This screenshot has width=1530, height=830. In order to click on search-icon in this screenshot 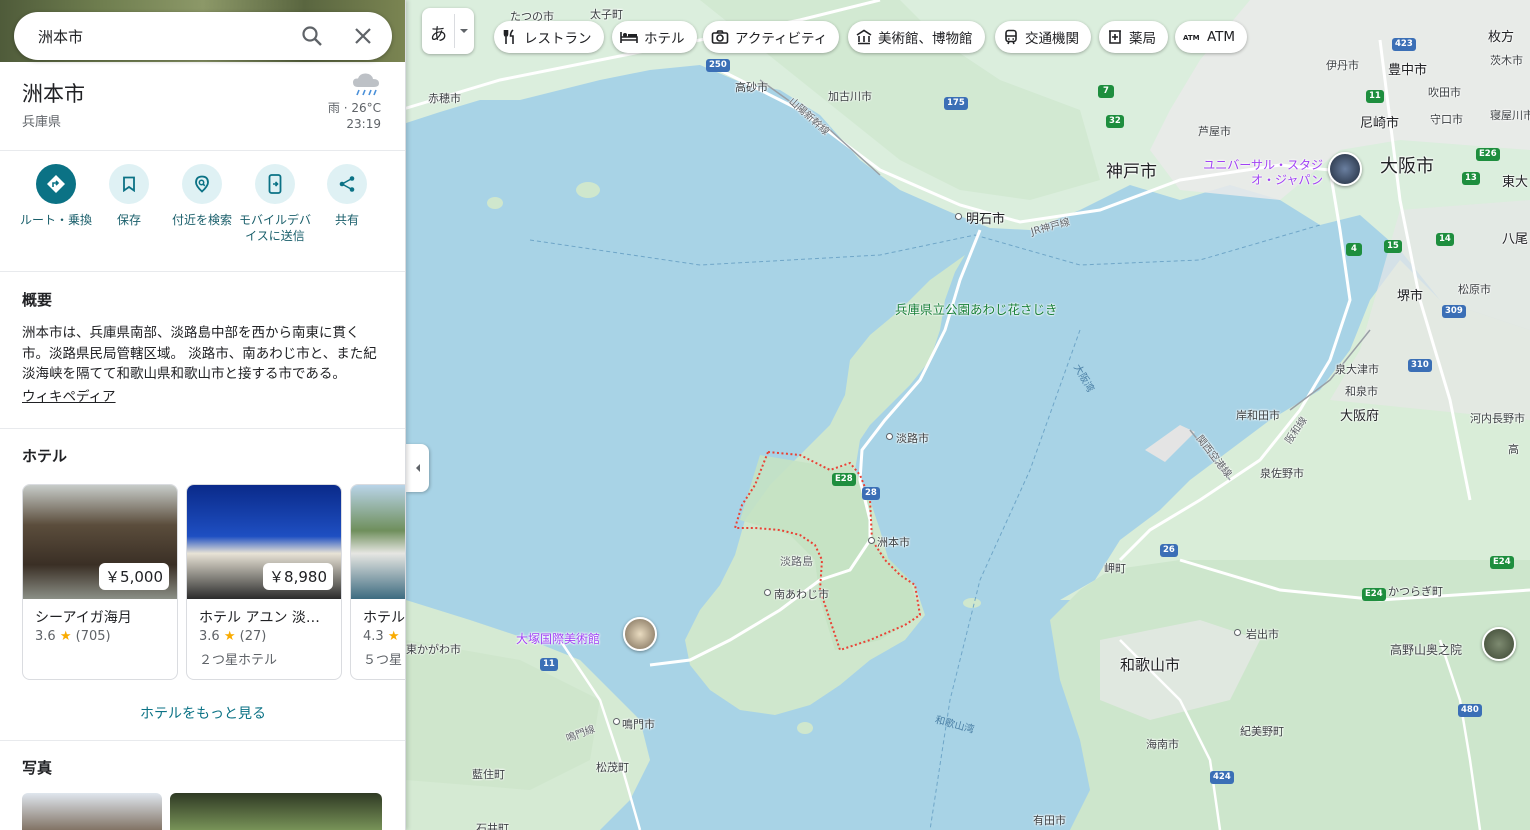, I will do `click(312, 36)`.